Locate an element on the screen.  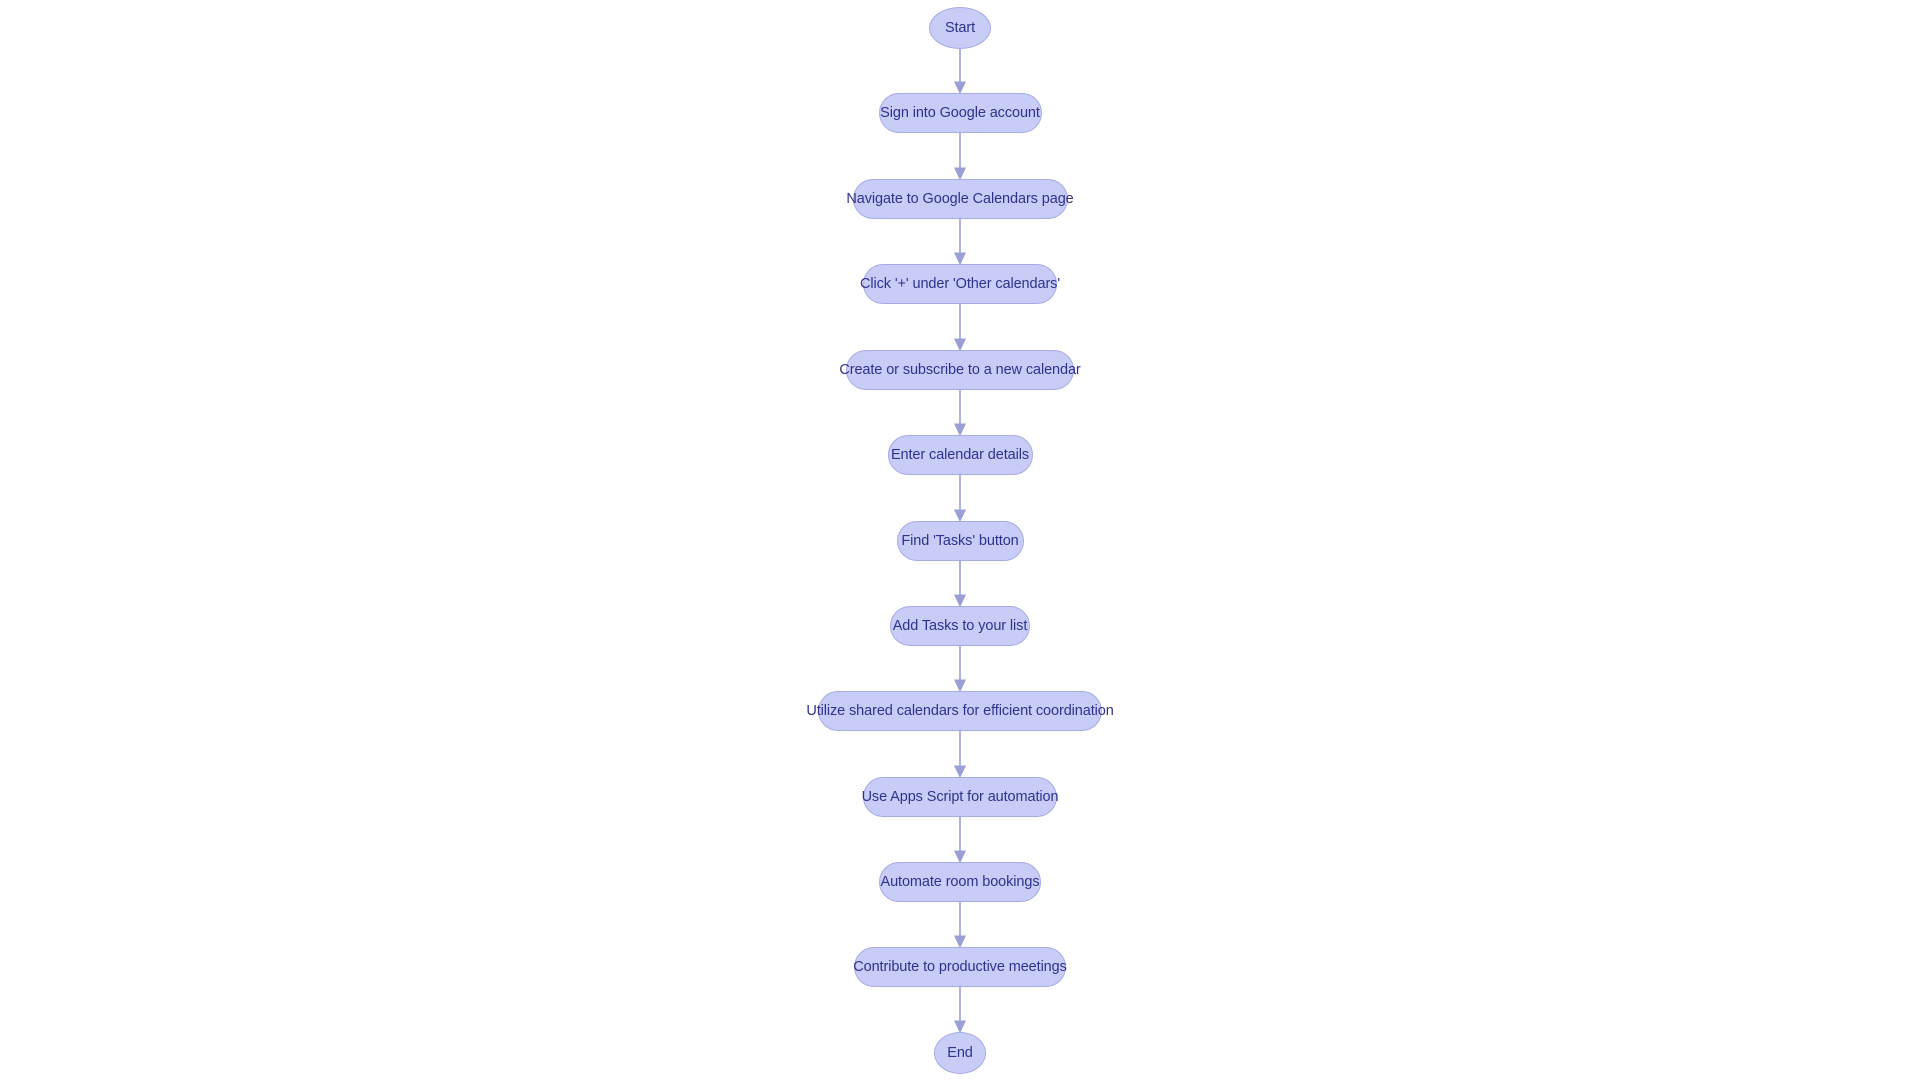
flow-node-details: Enter calendar details is located at coordinates (960, 455).